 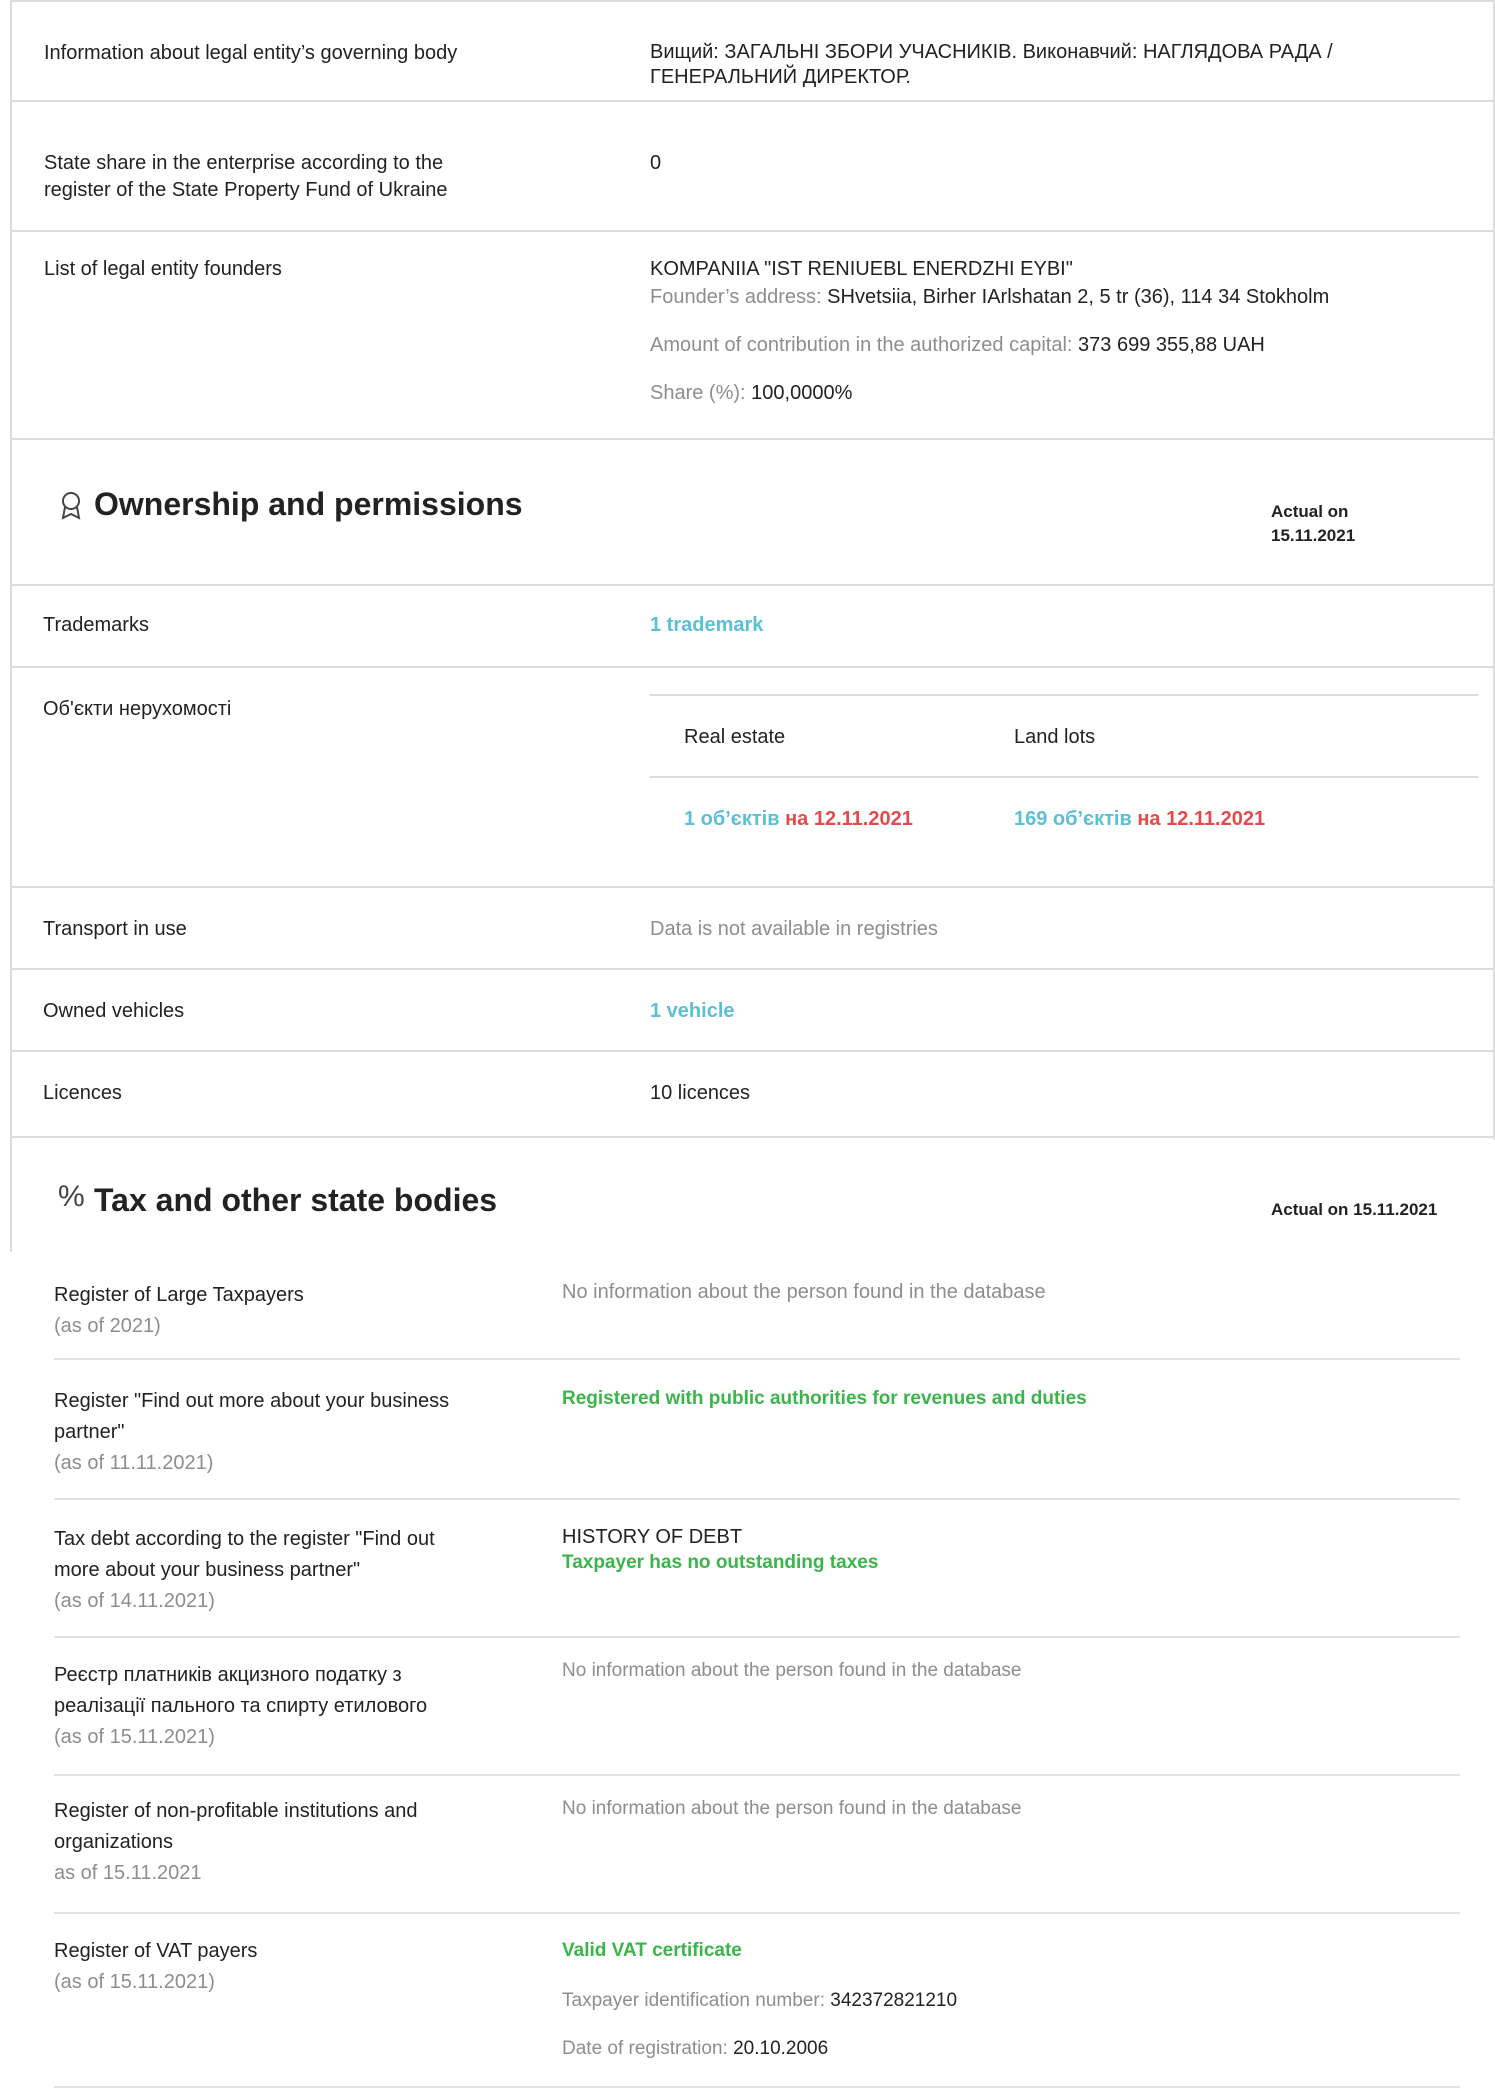 I want to click on state-share-value: 0, so click(x=656, y=163).